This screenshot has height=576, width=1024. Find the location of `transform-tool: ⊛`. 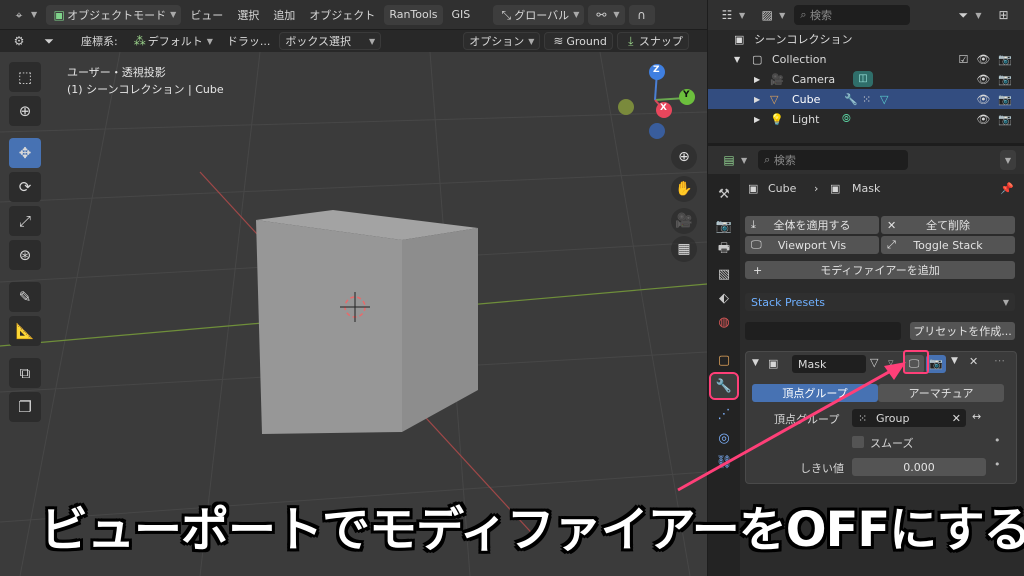

transform-tool: ⊛ is located at coordinates (25, 255).